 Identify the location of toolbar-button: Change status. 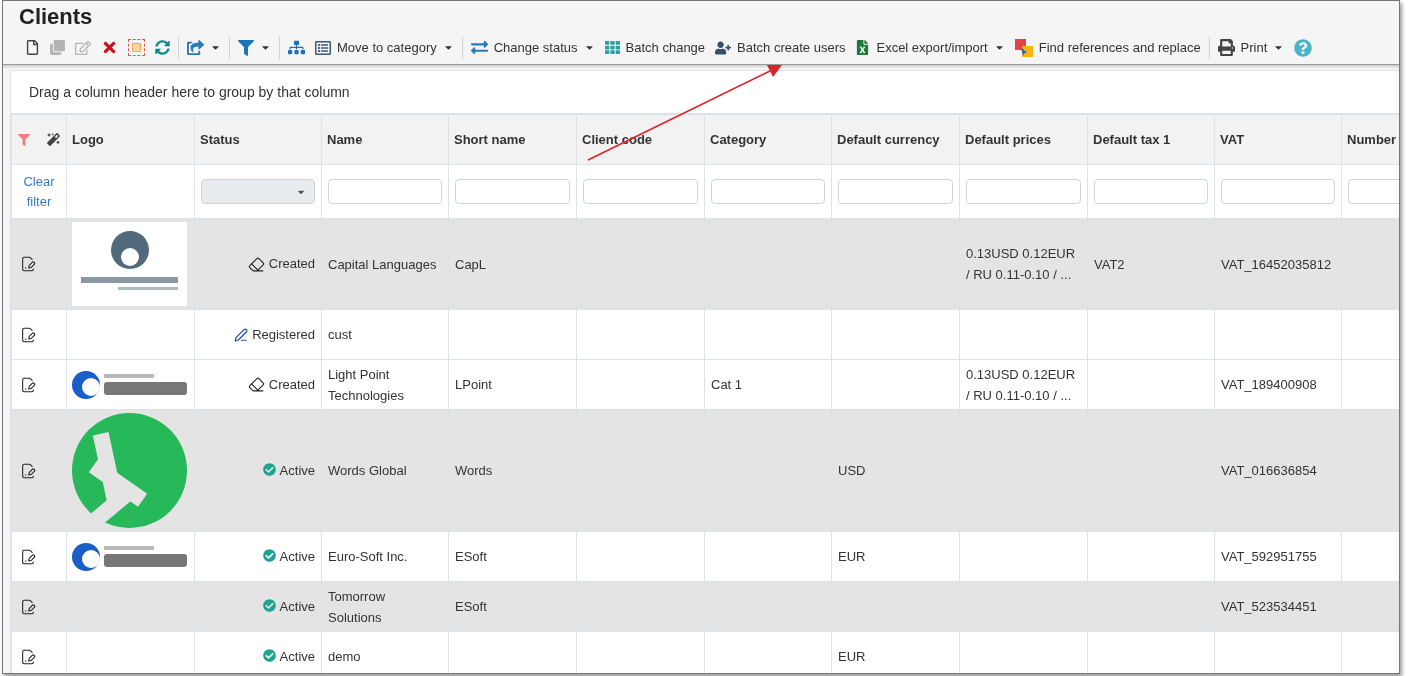
(532, 47).